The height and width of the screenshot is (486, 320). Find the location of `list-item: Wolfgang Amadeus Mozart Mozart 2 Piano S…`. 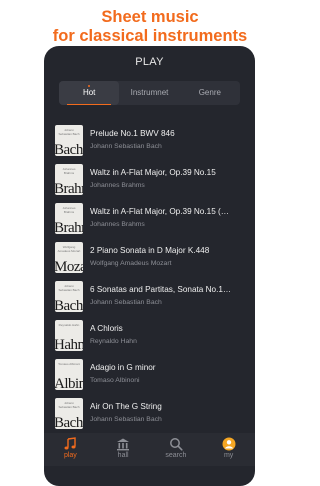

list-item: Wolfgang Amadeus Mozart Mozart 2 Piano S… is located at coordinates (149, 257).